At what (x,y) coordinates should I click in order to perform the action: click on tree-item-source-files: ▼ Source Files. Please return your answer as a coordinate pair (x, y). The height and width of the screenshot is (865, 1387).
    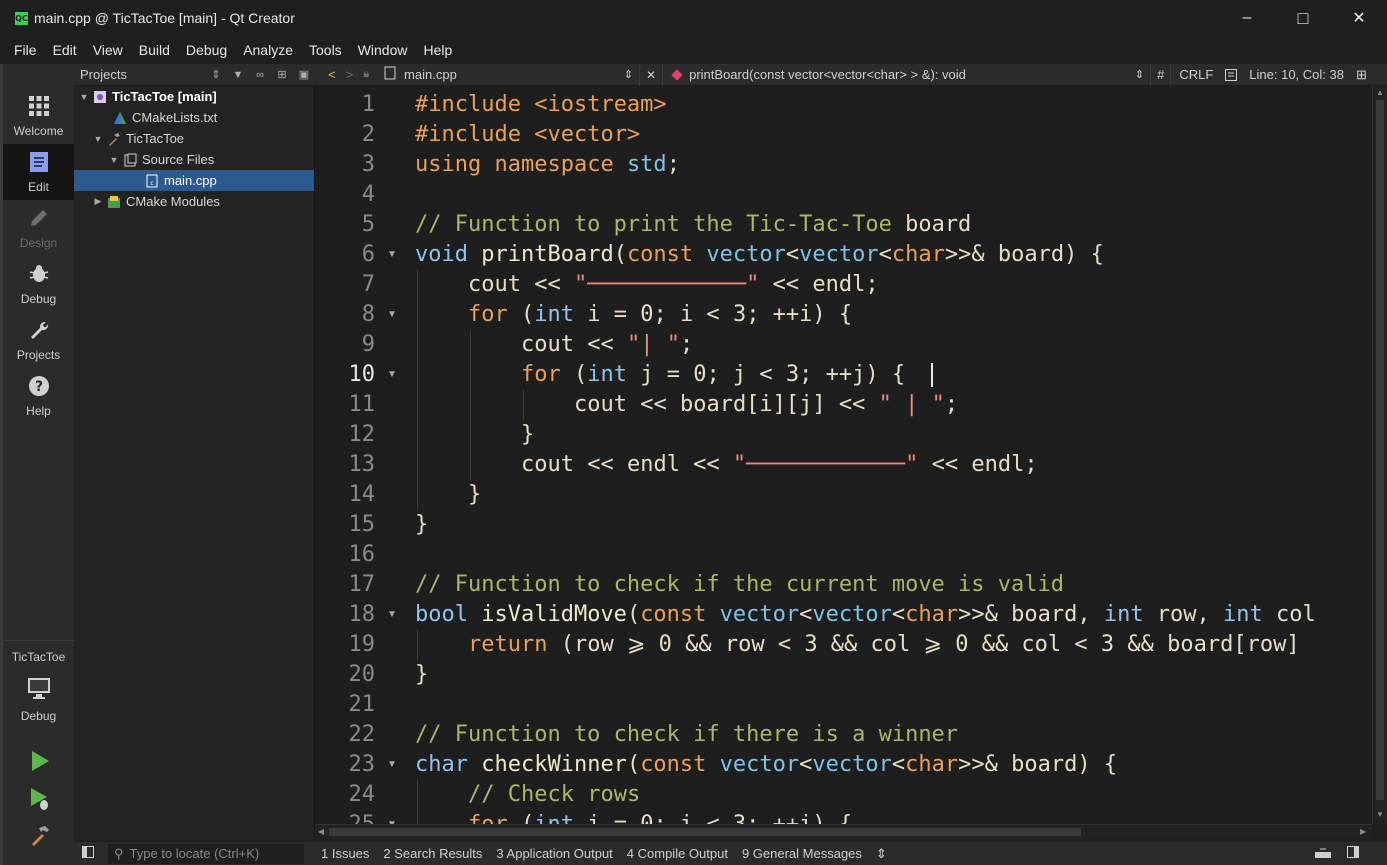
    Looking at the image, I should click on (194, 159).